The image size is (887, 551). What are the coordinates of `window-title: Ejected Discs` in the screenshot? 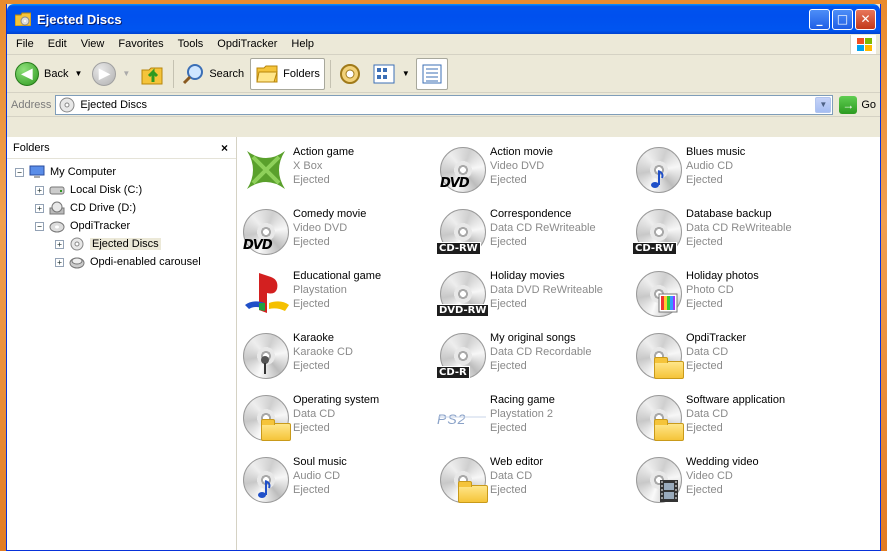 It's located at (79, 19).